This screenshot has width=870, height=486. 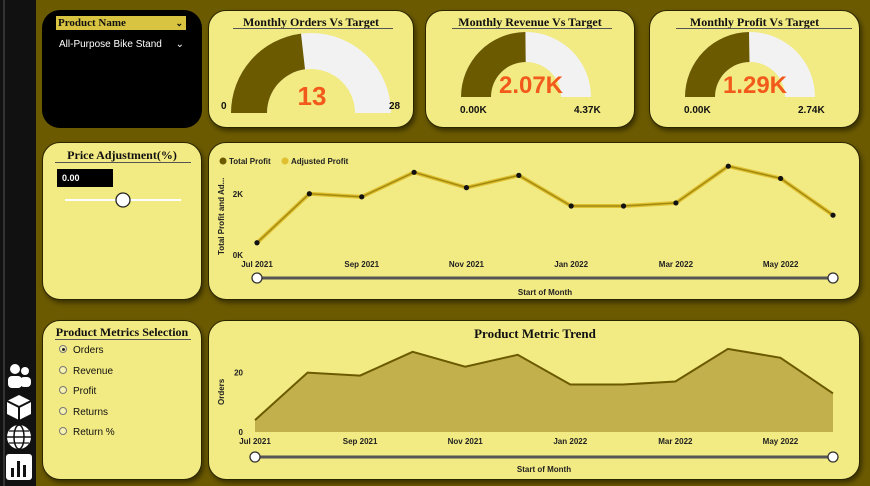 I want to click on gauge-max: 4.37K, so click(x=587, y=110).